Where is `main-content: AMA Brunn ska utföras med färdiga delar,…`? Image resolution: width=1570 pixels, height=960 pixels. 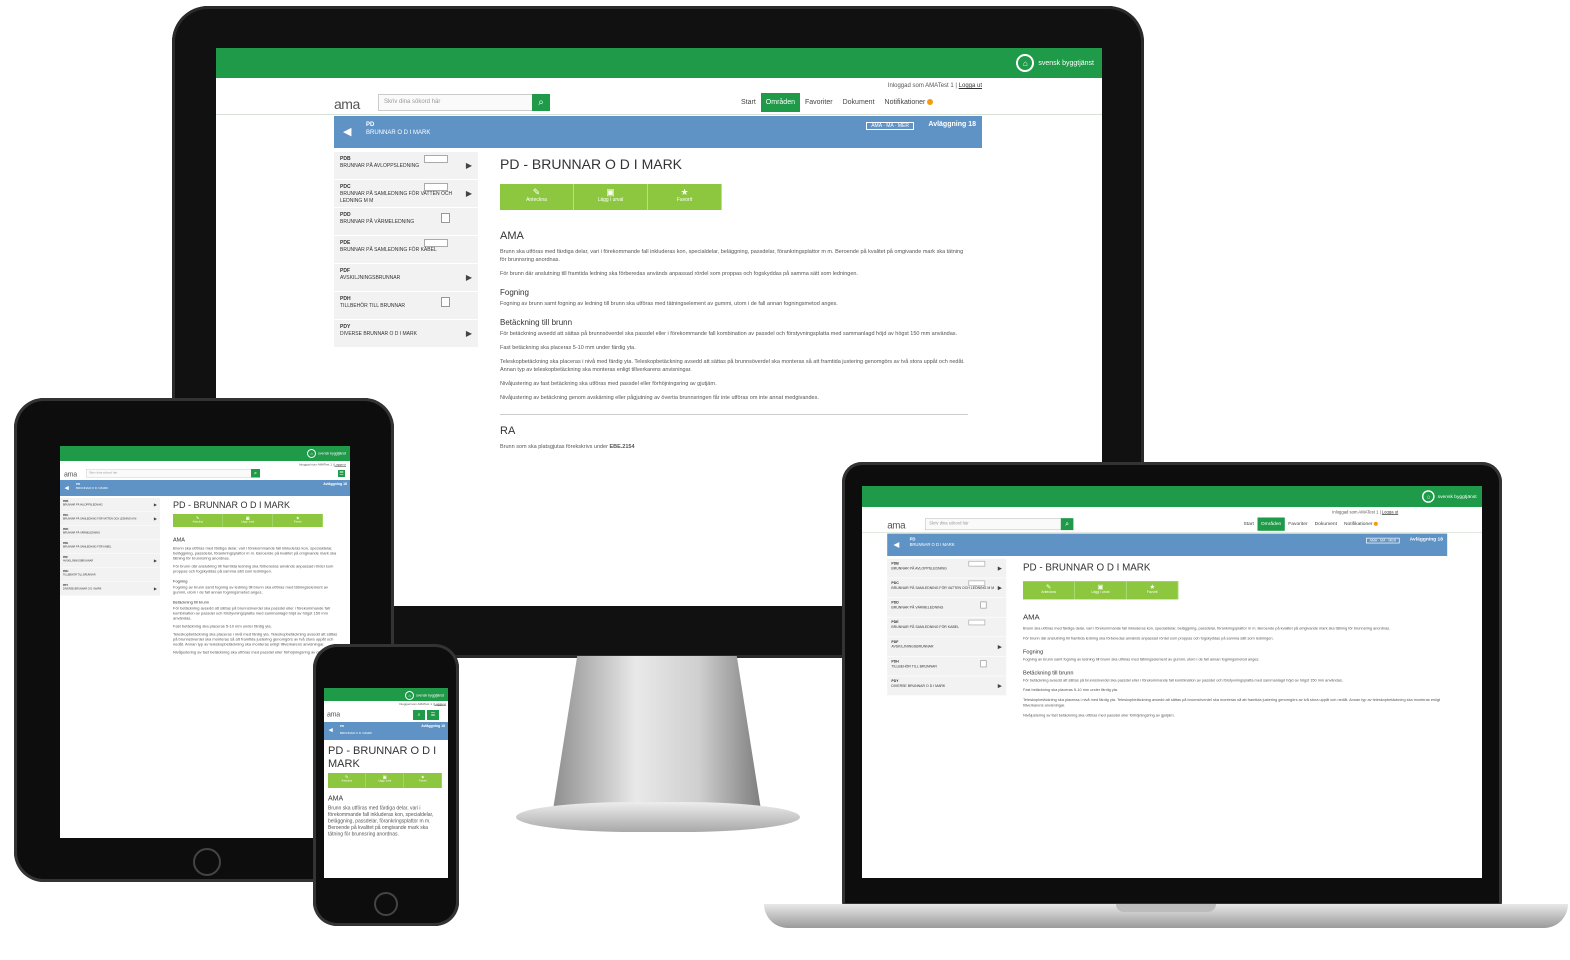 main-content: AMA Brunn ska utföras med färdiga delar,… is located at coordinates (385, 817).